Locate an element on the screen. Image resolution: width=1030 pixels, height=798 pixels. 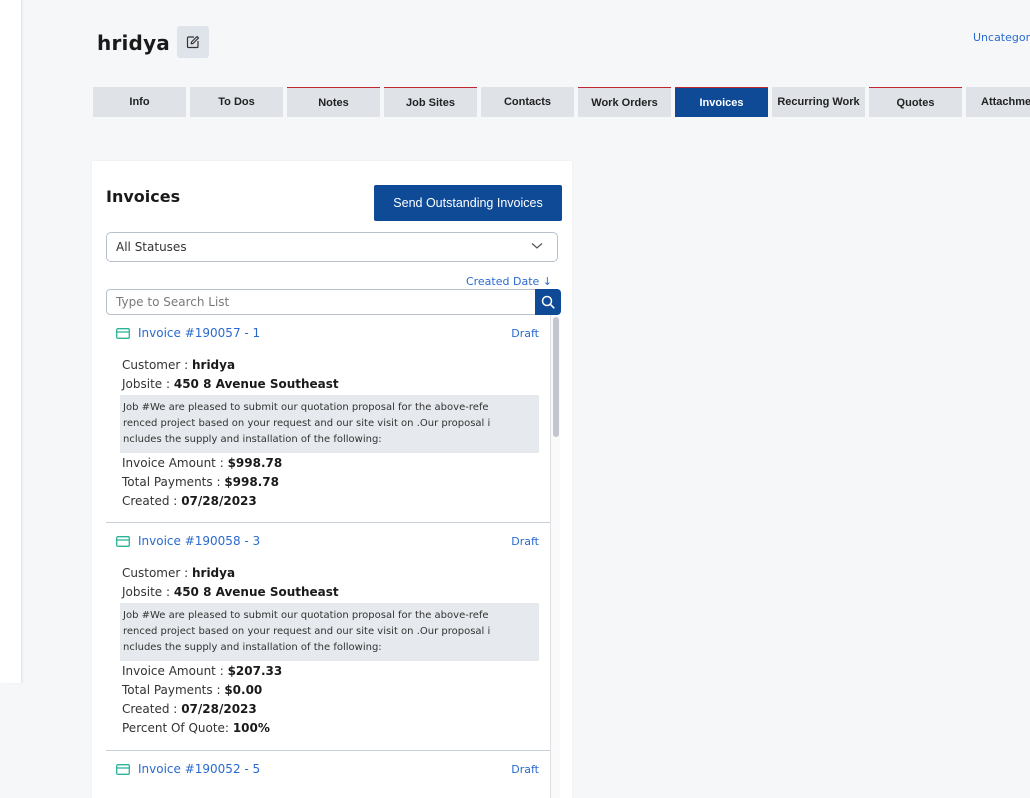
total-payments-value: $0.00 is located at coordinates (243, 690).